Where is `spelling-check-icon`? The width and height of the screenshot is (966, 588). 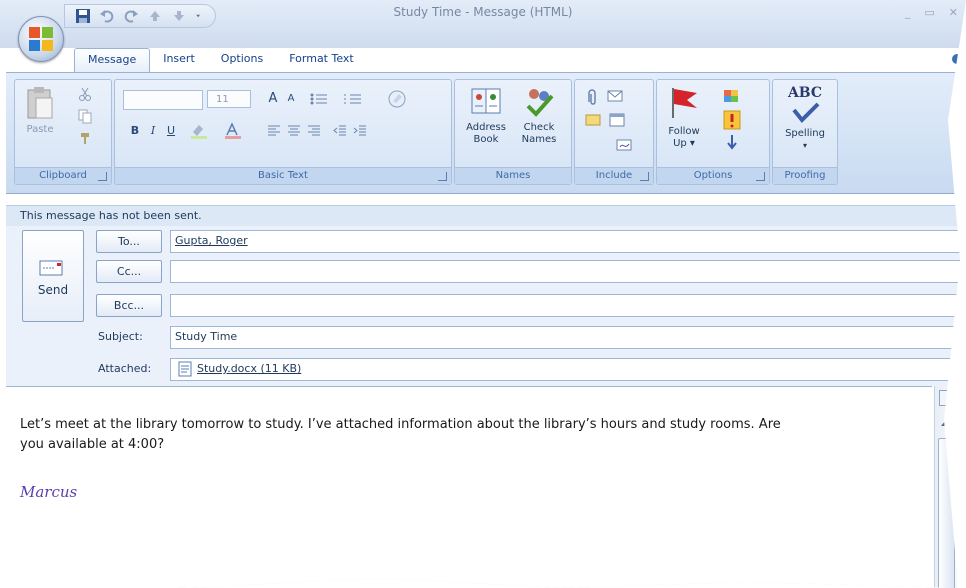 spelling-check-icon is located at coordinates (806, 112).